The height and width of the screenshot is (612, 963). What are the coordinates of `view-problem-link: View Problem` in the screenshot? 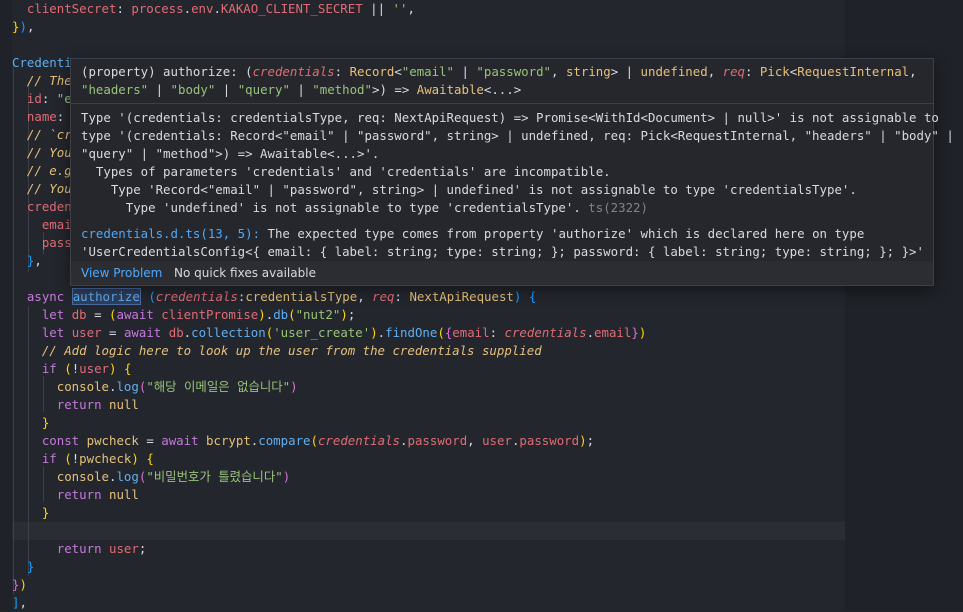 It's located at (121, 273).